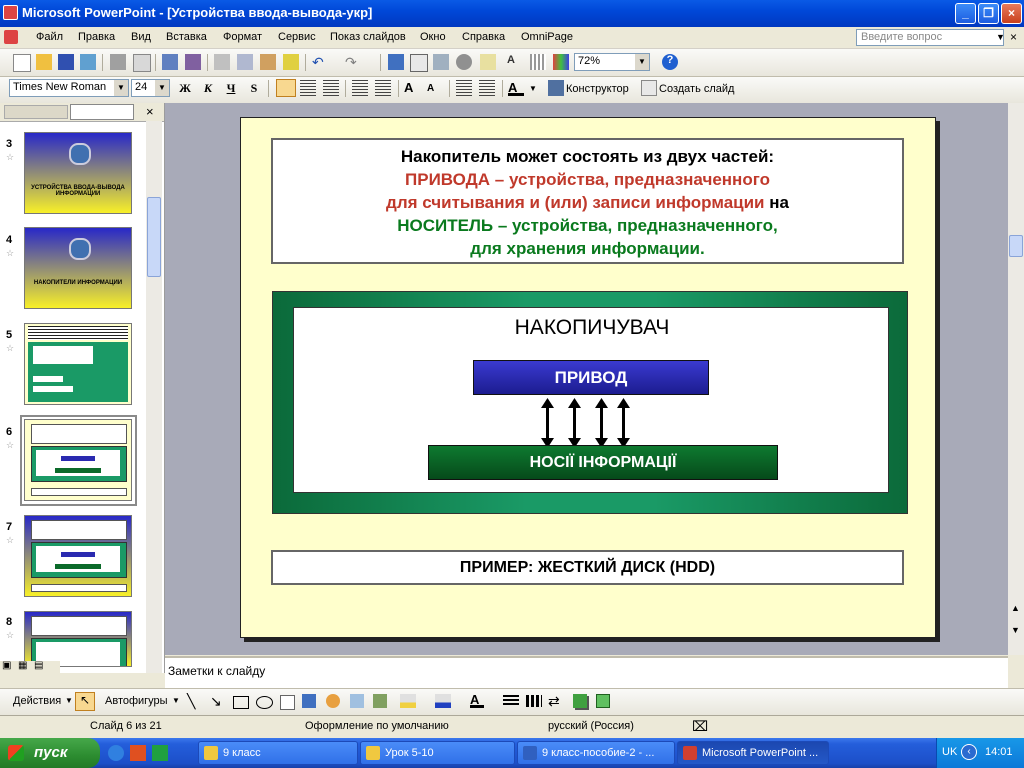 This screenshot has height=768, width=1024. Describe the element at coordinates (286, 88) in the screenshot. I see `align-left-icon` at that location.